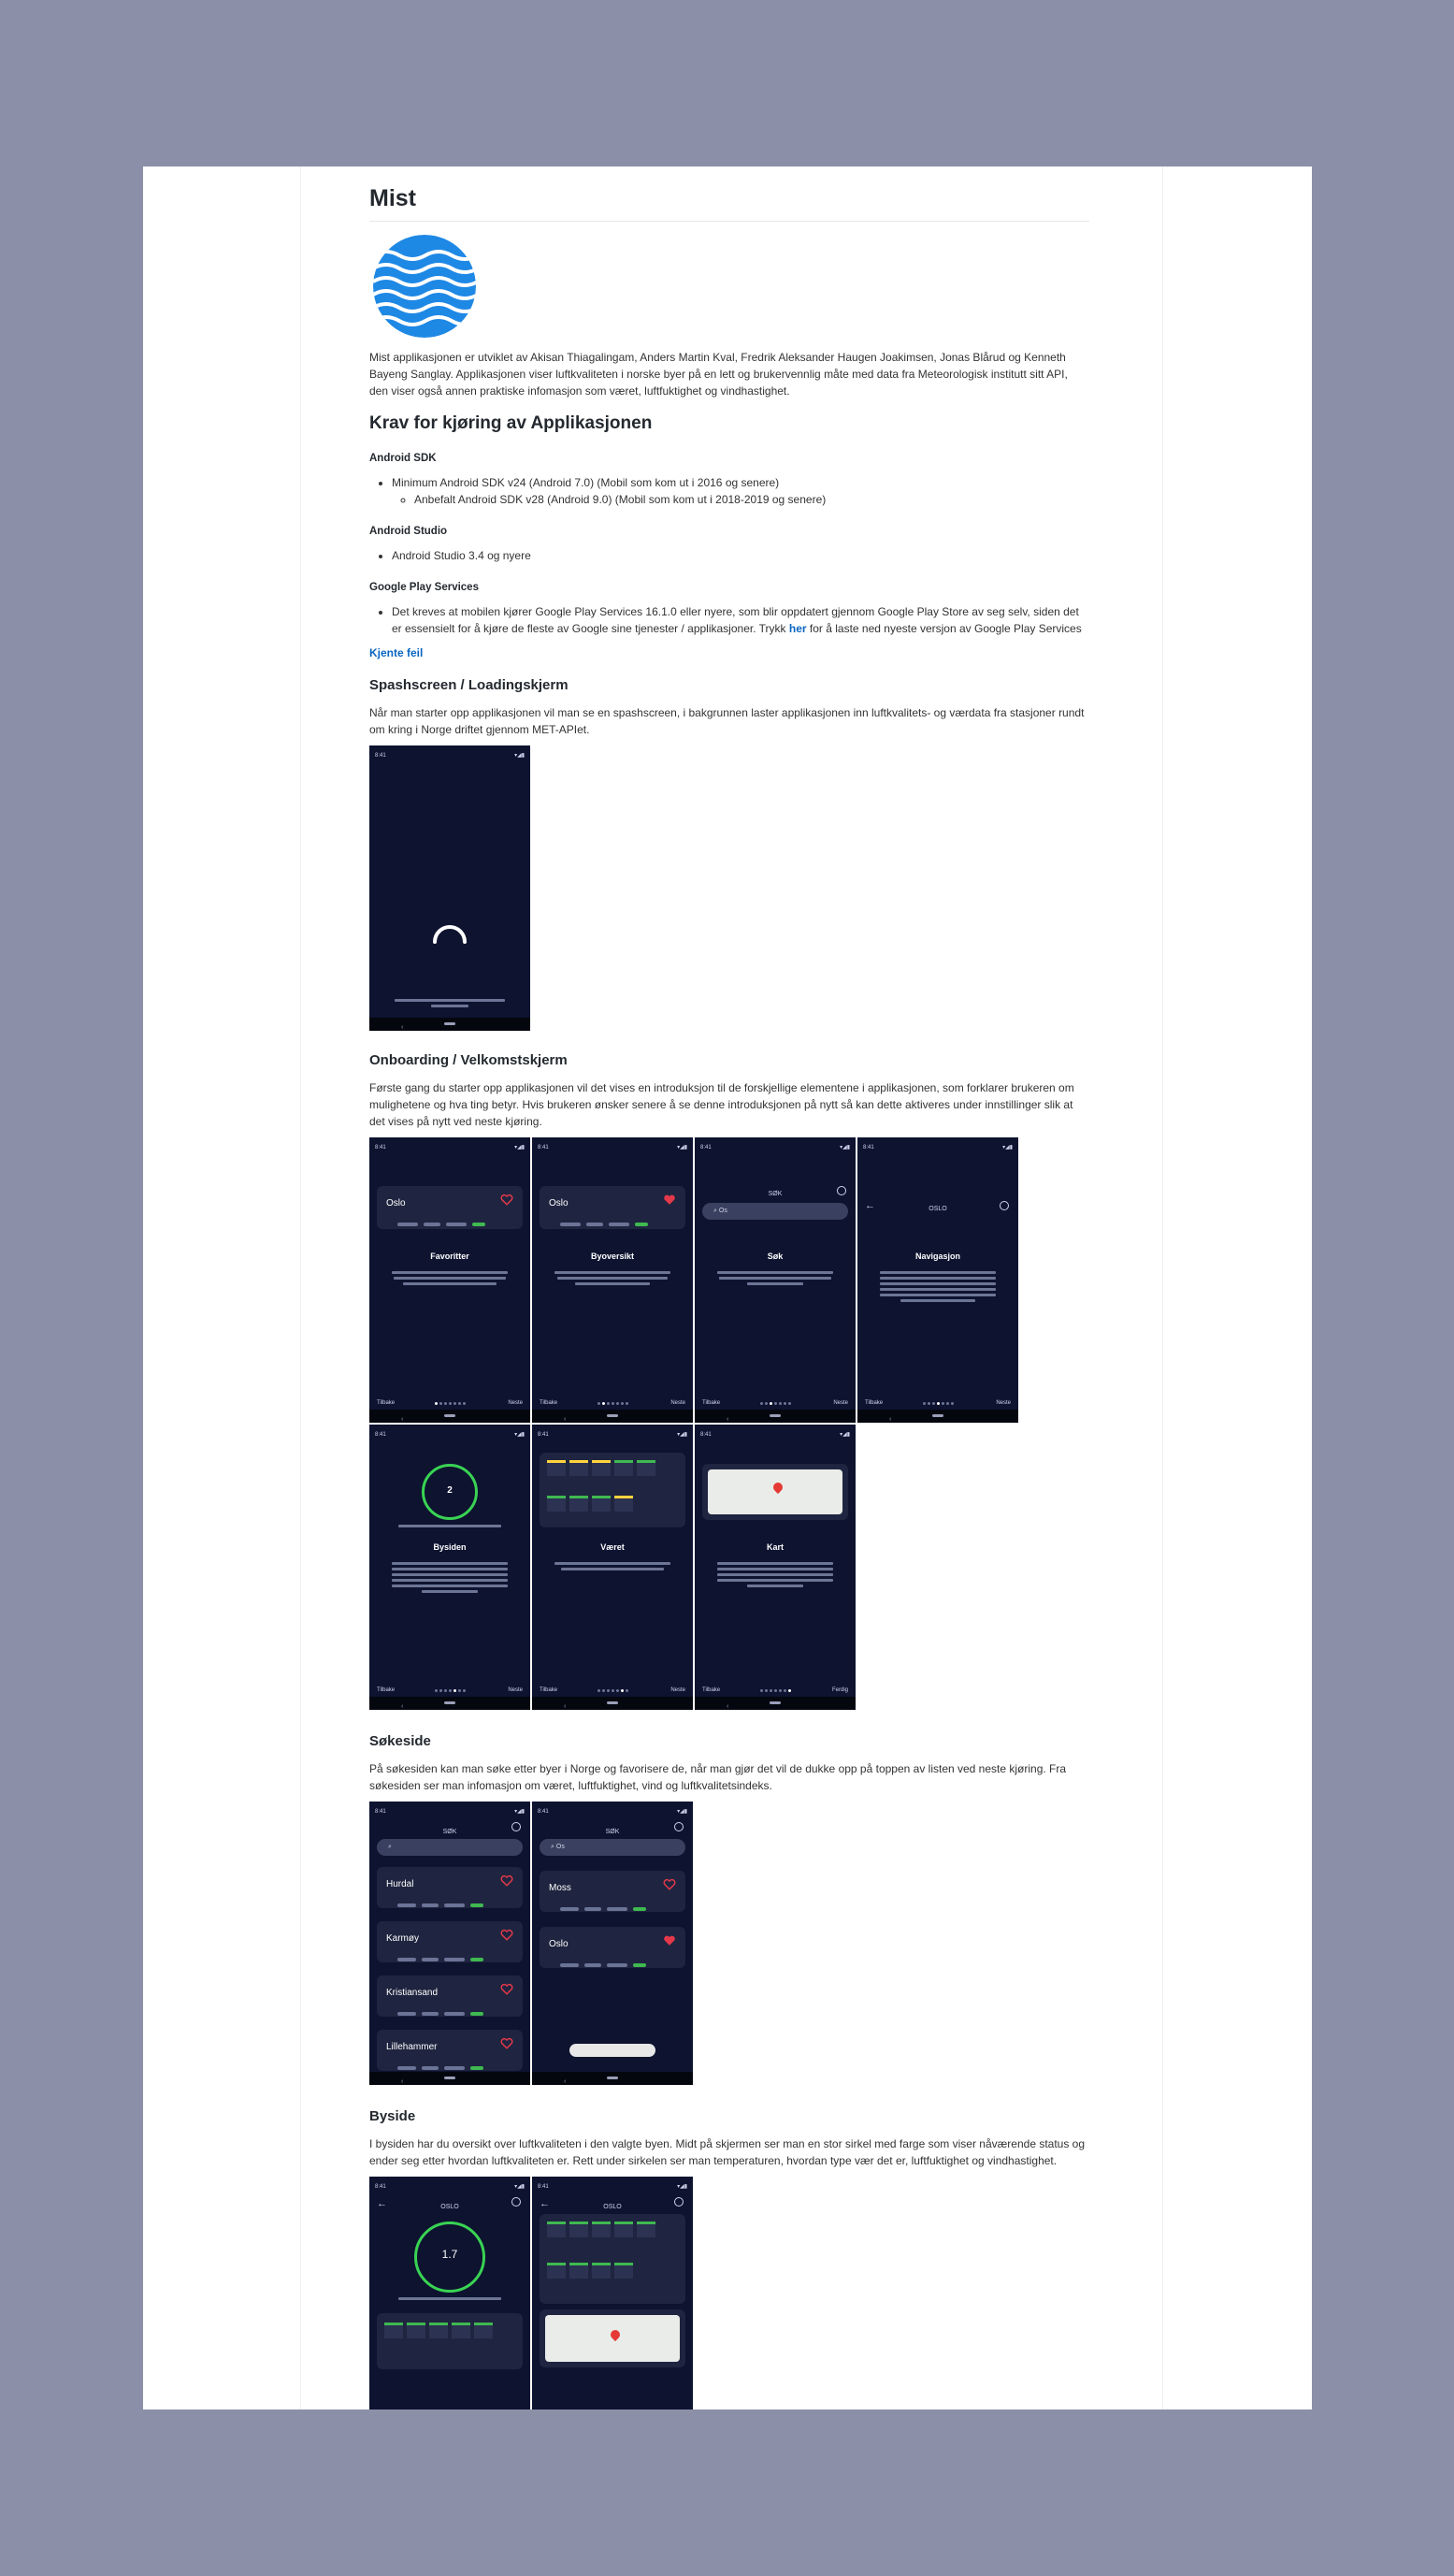  Describe the element at coordinates (775, 1547) in the screenshot. I see `onboarding-title: Kart` at that location.